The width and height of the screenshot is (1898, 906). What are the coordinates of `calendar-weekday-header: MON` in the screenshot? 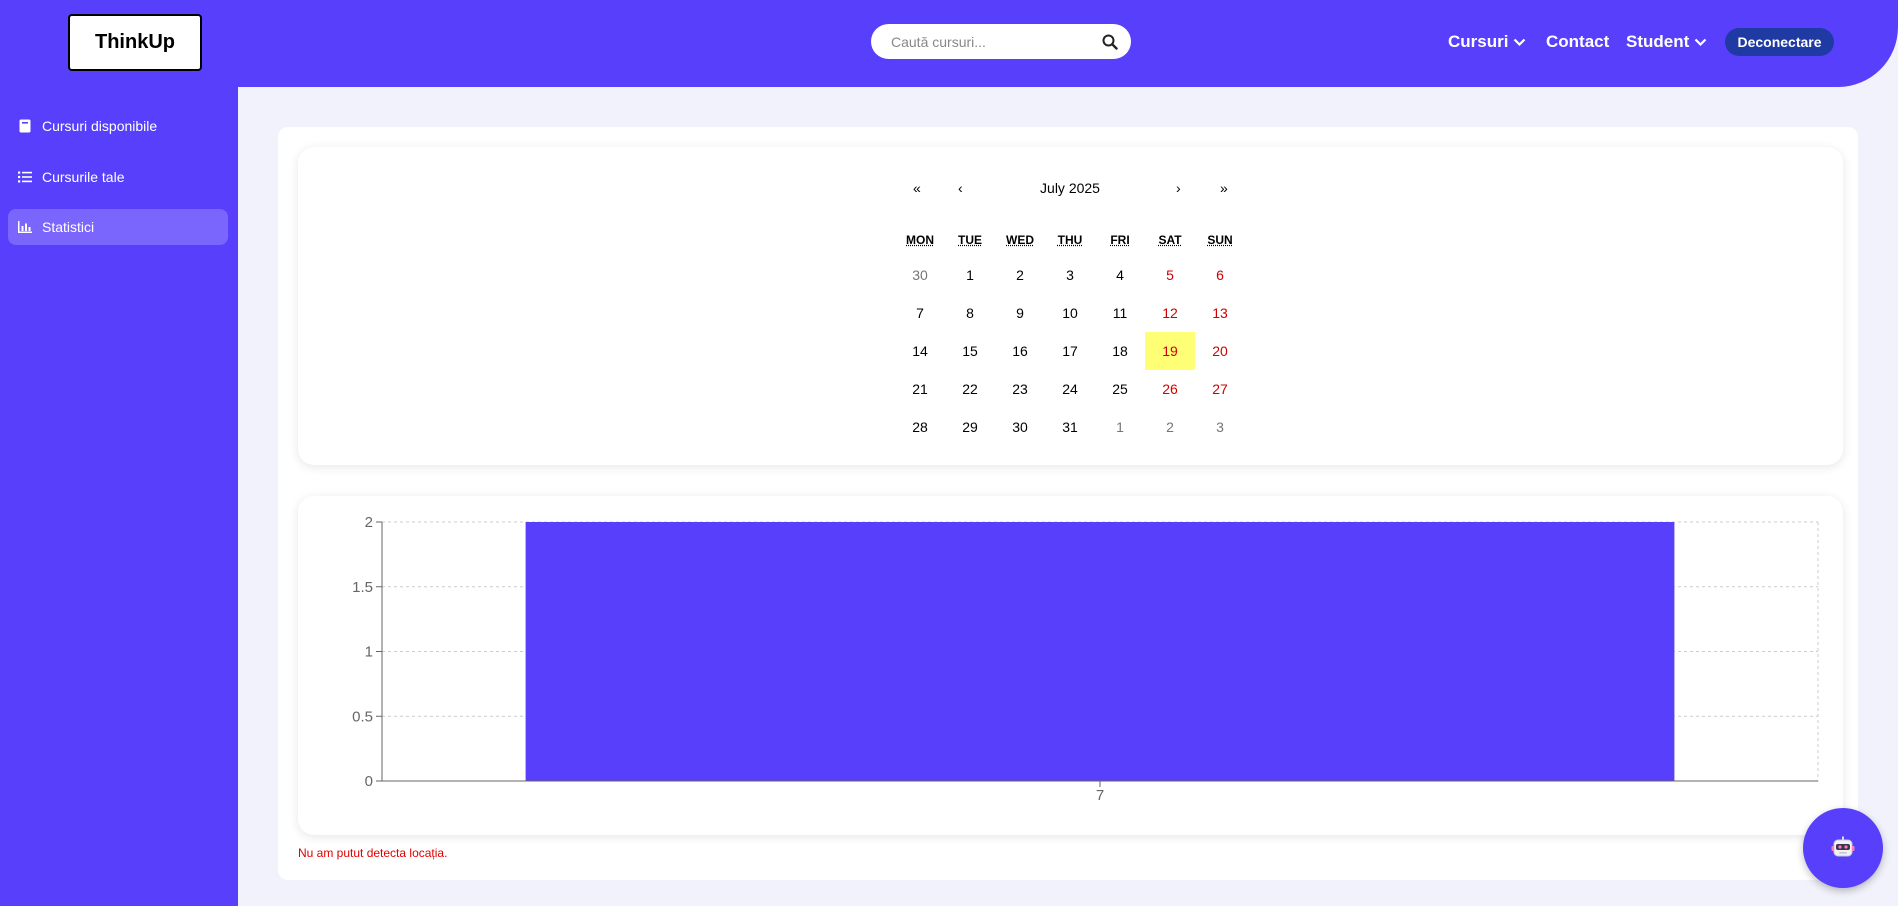 It's located at (920, 240).